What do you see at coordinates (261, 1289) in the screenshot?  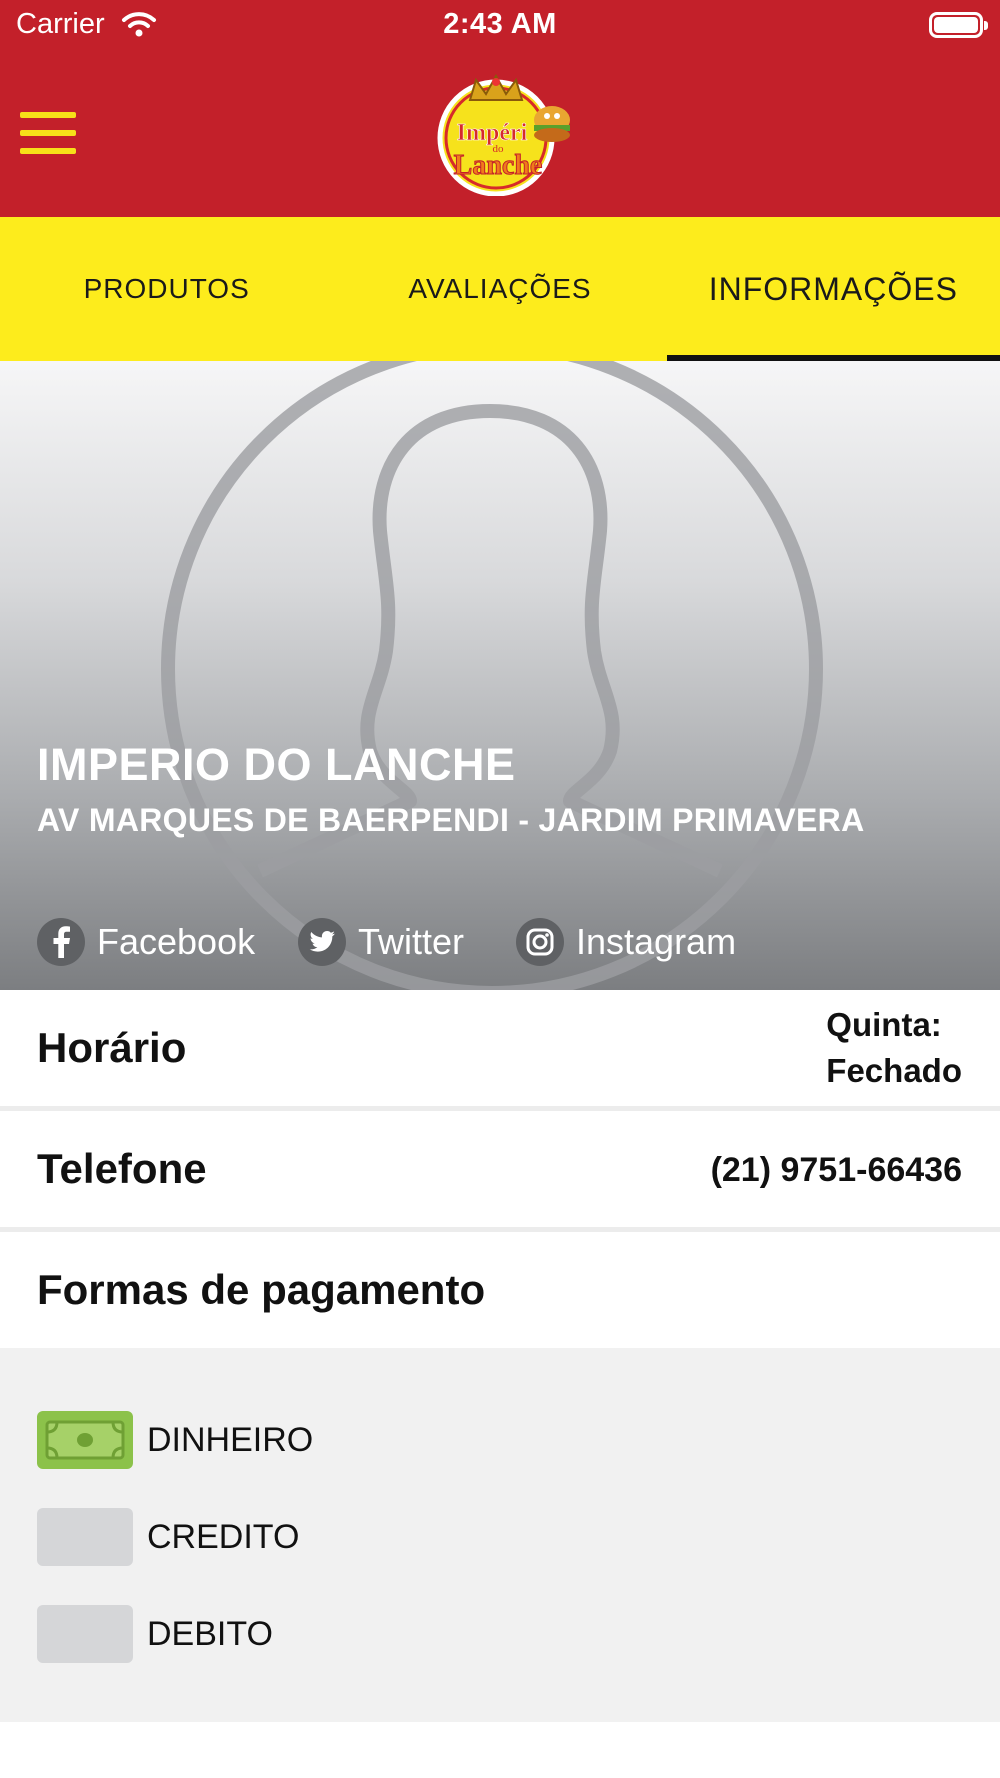 I see `payments-label: Formas de pagamento` at bounding box center [261, 1289].